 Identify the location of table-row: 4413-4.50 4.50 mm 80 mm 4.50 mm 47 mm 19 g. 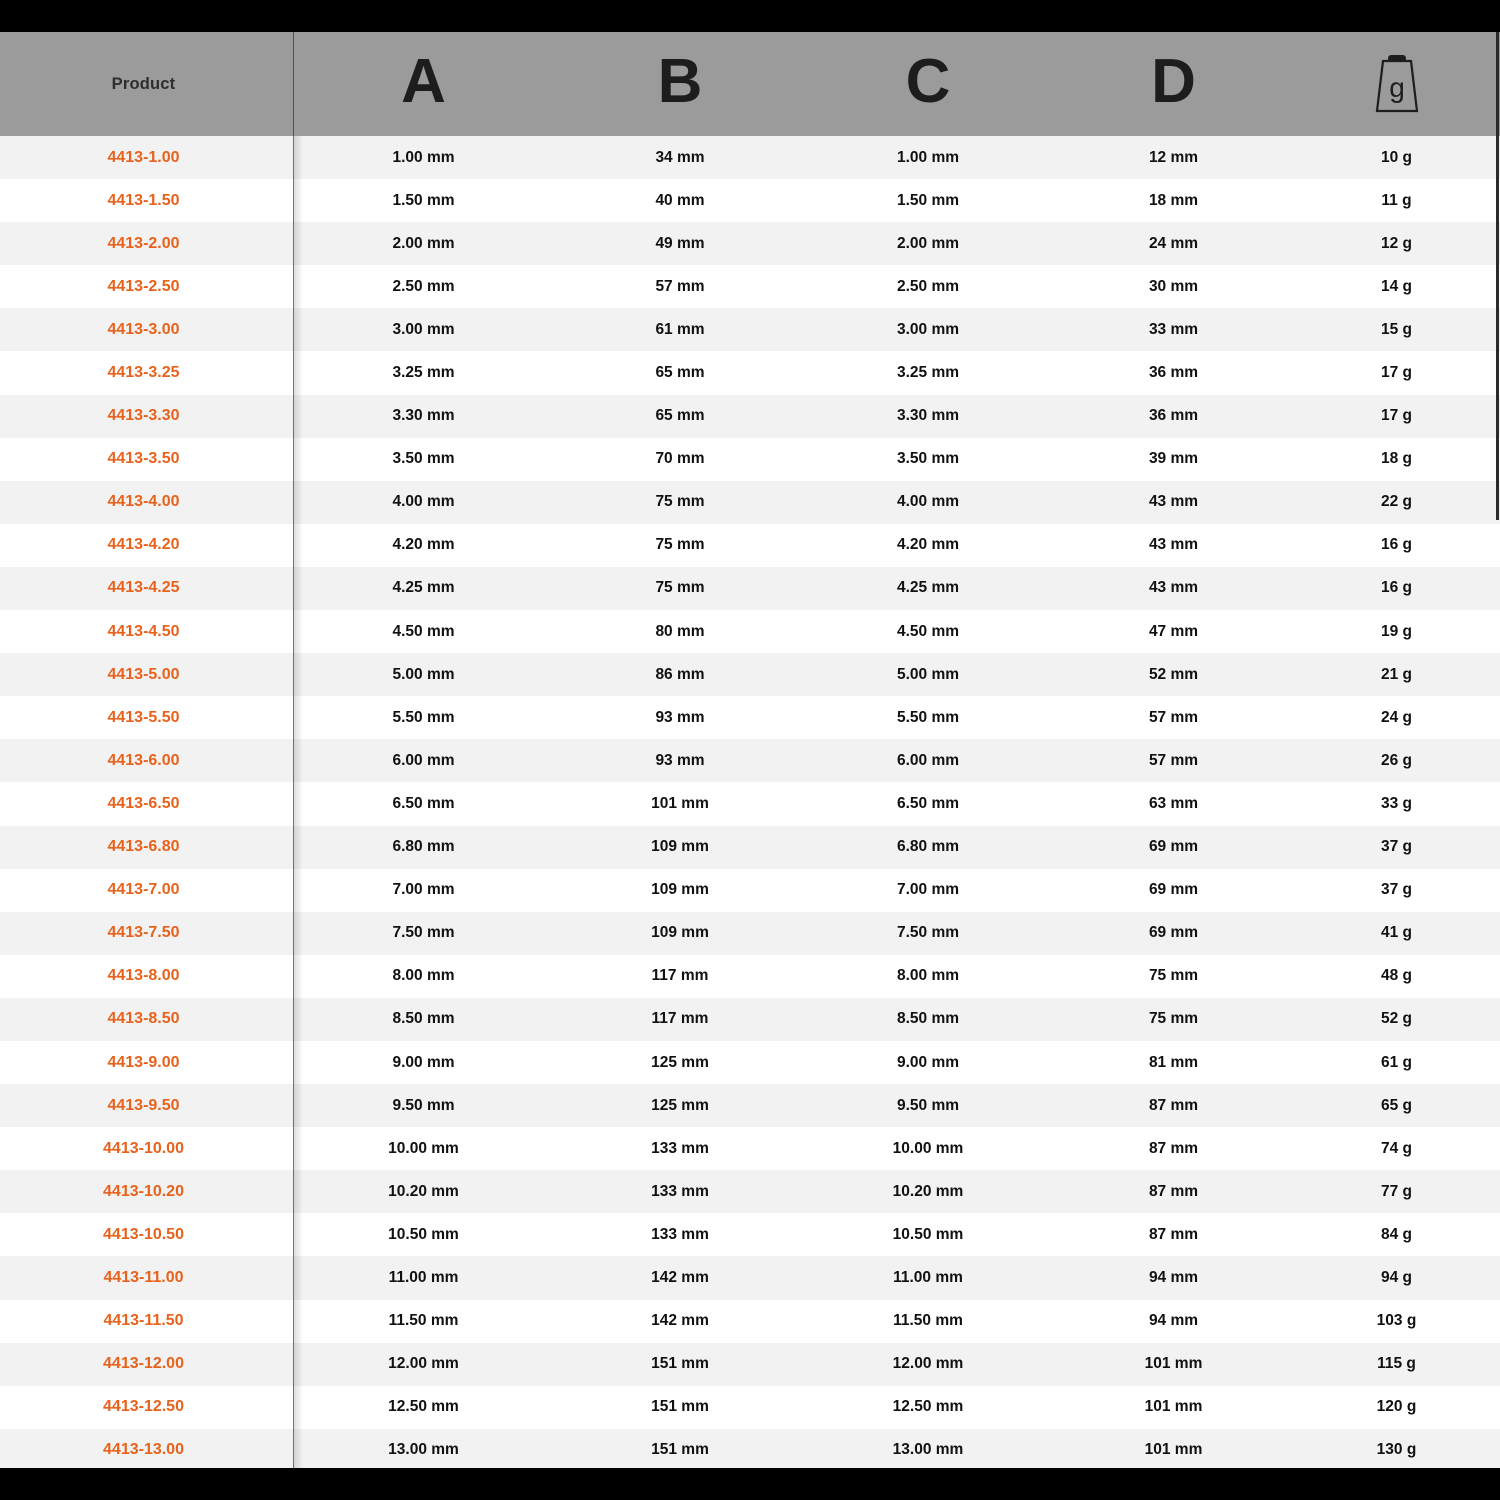
(750, 632).